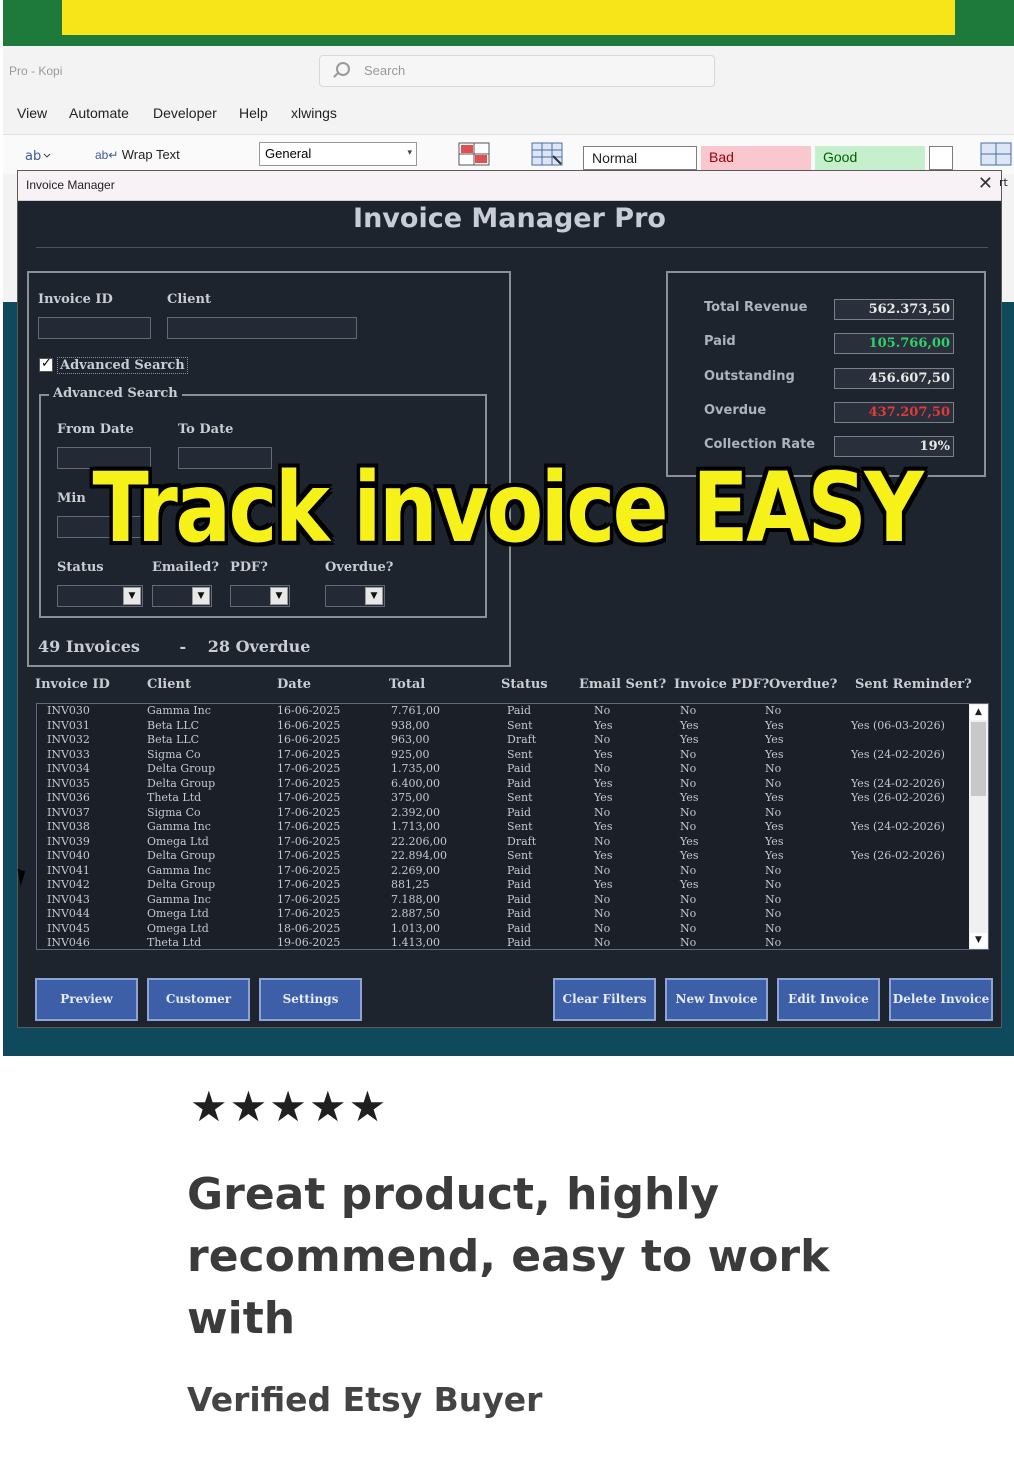  Describe the element at coordinates (604, 999) in the screenshot. I see `clear-filters-button: Clear Filters` at that location.